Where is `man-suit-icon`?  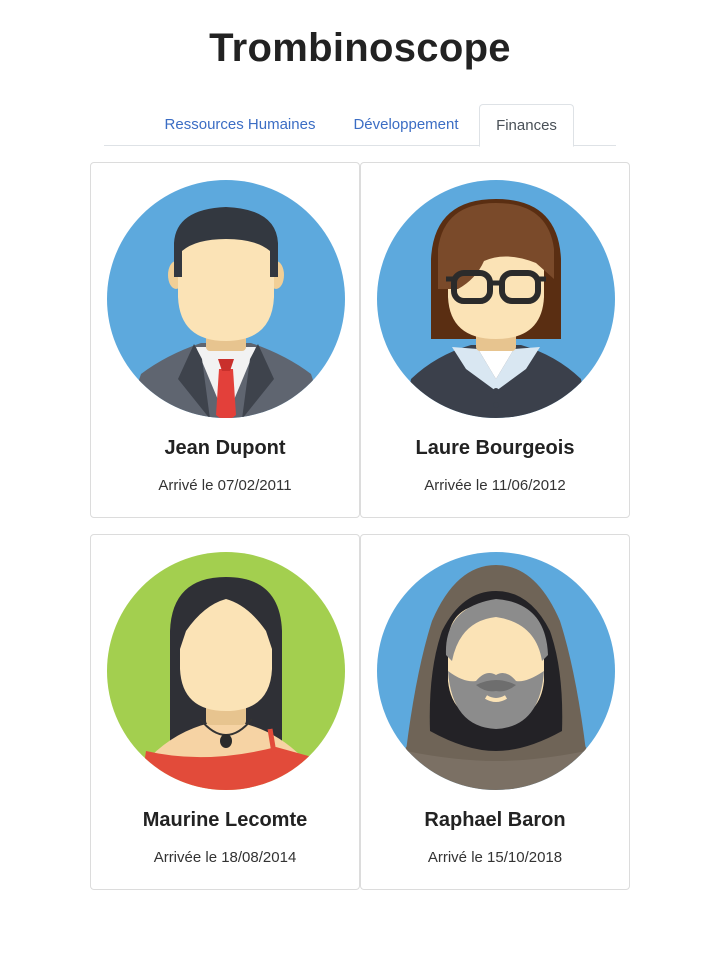 man-suit-icon is located at coordinates (226, 299).